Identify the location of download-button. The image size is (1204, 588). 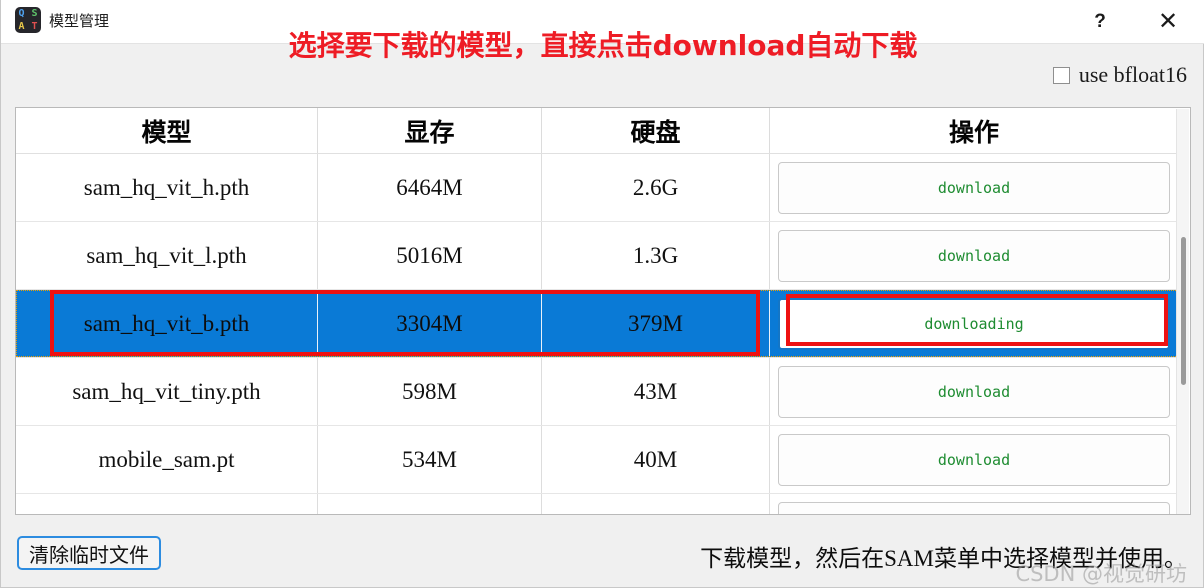
(974, 507).